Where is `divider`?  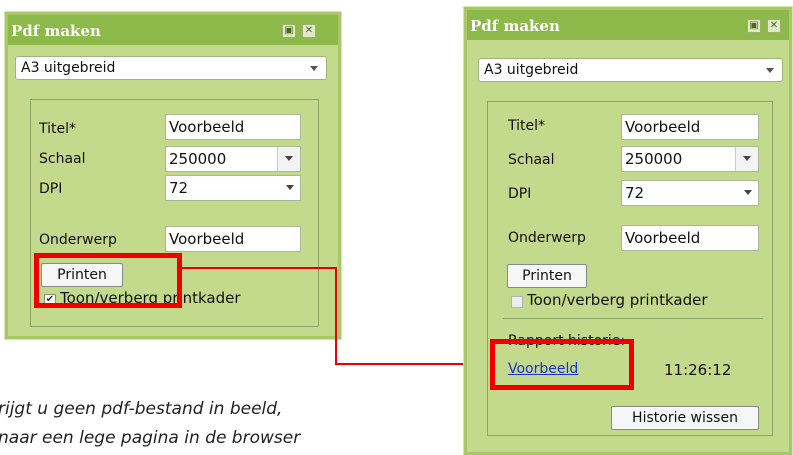
divider is located at coordinates (633, 318).